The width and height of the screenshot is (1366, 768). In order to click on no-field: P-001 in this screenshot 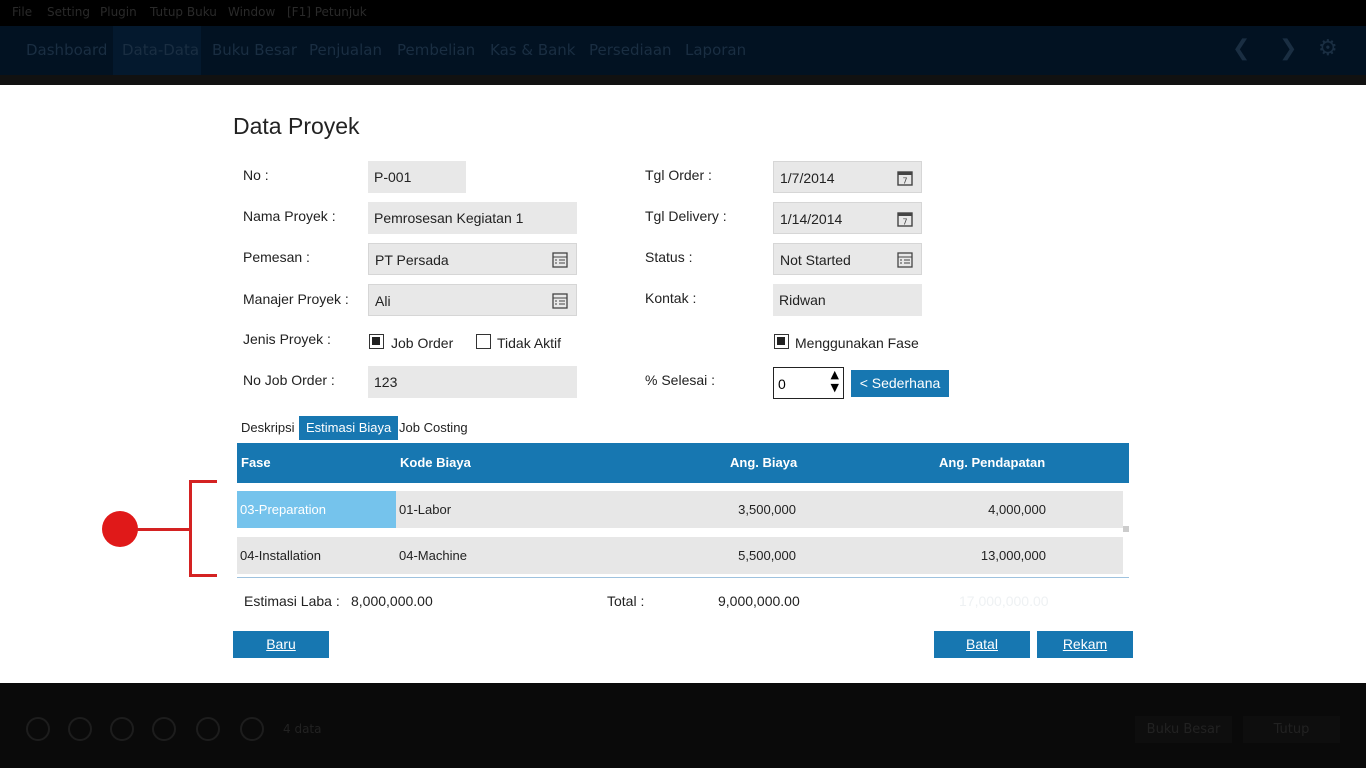, I will do `click(417, 177)`.